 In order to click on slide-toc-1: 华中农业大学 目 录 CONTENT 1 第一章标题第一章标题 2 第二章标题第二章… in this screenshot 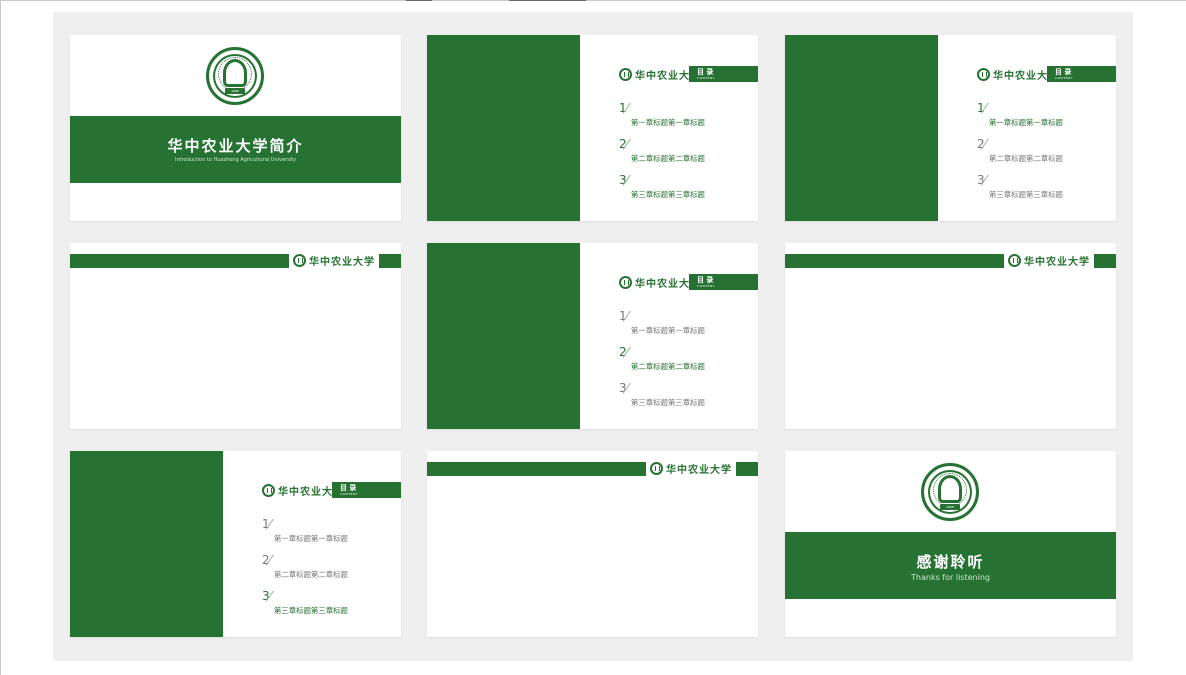, I will do `click(592, 128)`.